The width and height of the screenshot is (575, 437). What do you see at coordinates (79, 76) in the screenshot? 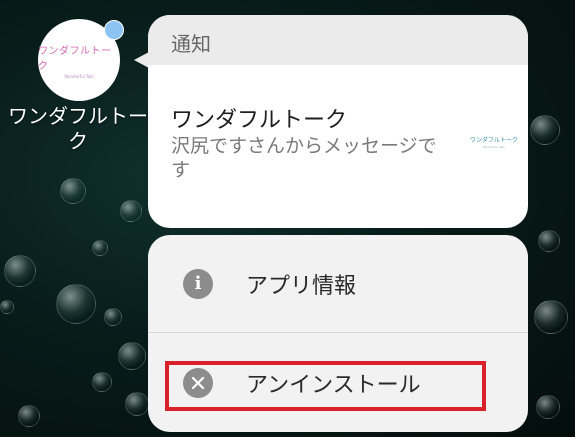
I see `app-logo-subtext: Wonderful Talk` at bounding box center [79, 76].